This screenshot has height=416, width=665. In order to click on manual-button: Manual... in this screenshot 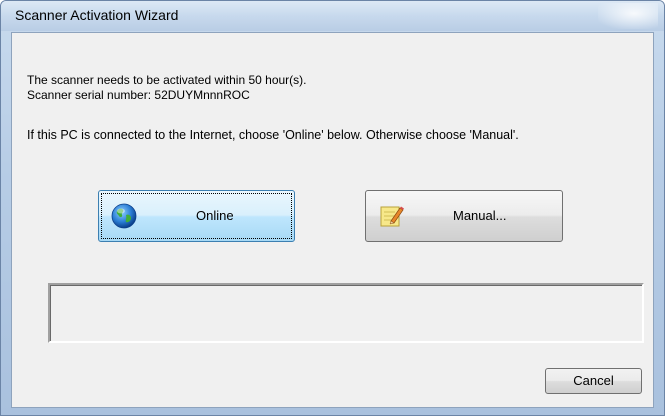, I will do `click(464, 216)`.